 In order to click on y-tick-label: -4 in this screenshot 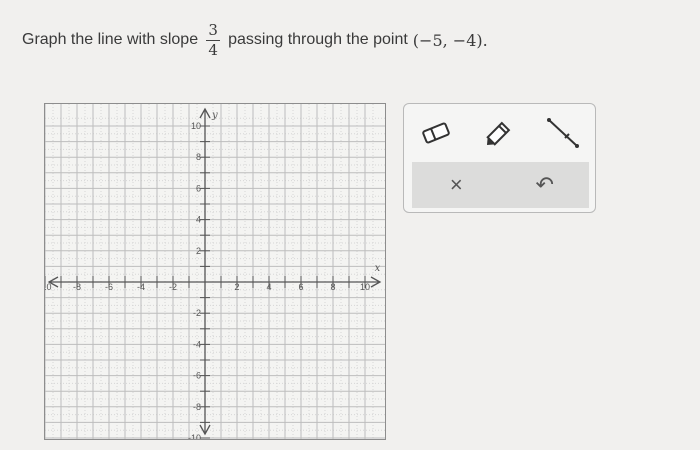, I will do `click(197, 344)`.